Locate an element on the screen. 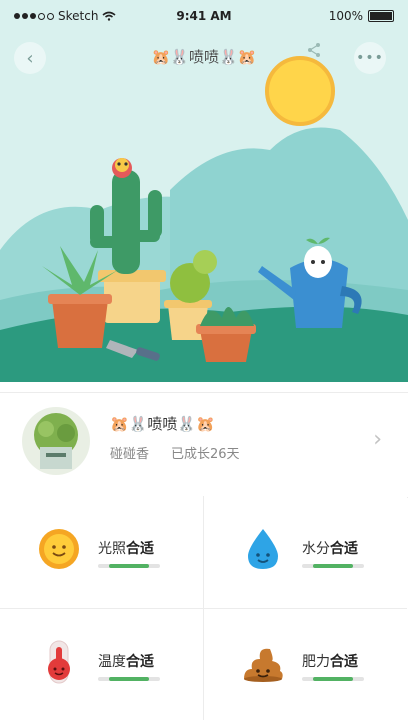 The width and height of the screenshot is (408, 720). thermometer-icon is located at coordinates (59, 662).